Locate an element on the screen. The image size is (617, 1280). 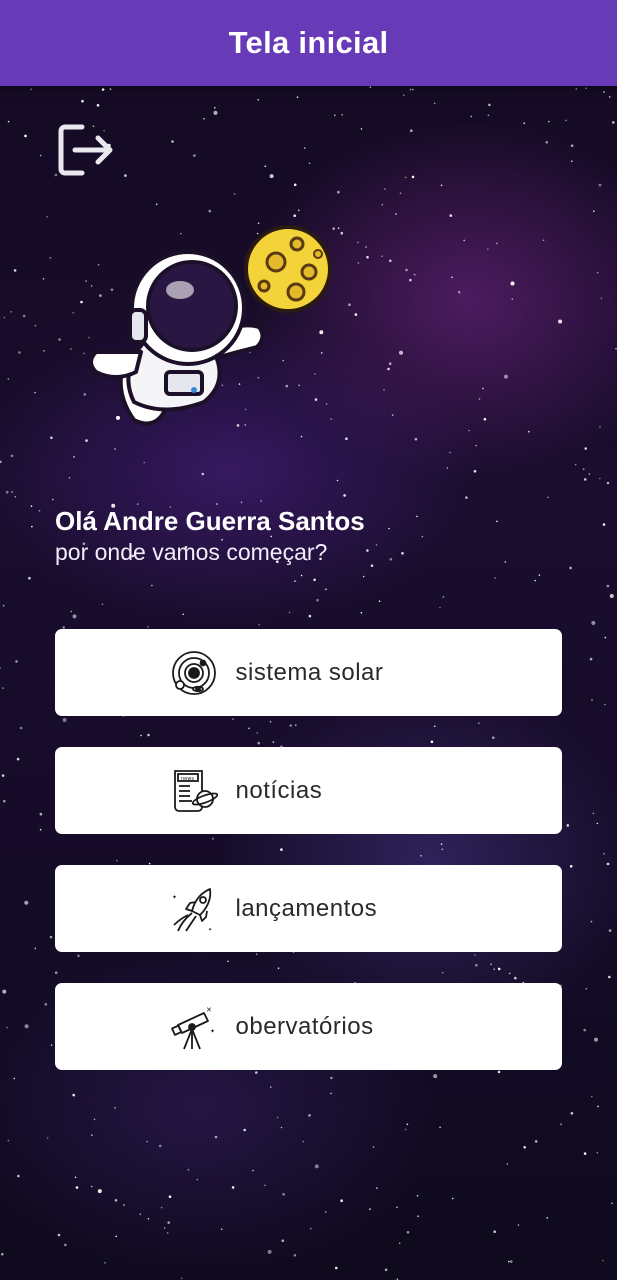
greeting-name: Olá Andre Guerra Santos is located at coordinates (210, 521).